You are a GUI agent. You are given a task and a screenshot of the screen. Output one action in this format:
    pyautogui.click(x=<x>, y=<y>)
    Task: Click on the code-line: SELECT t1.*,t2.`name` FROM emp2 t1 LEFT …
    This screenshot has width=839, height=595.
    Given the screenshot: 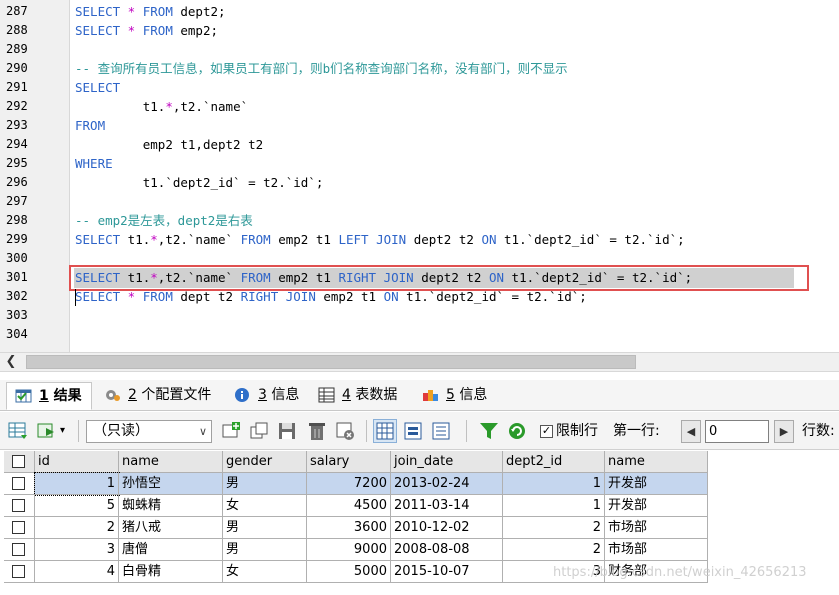 What is the action you would take?
    pyautogui.click(x=380, y=239)
    